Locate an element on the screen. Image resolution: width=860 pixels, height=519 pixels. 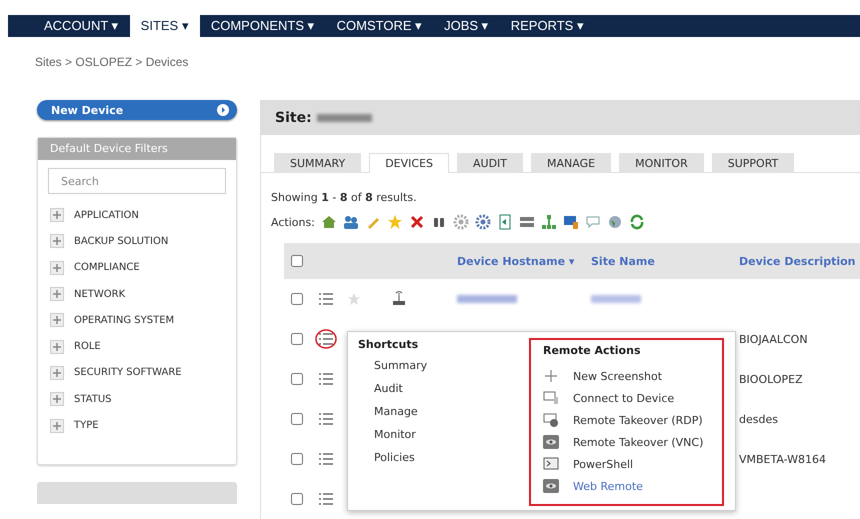
menu-item: Remote Takeover (VNC) is located at coordinates (632, 442).